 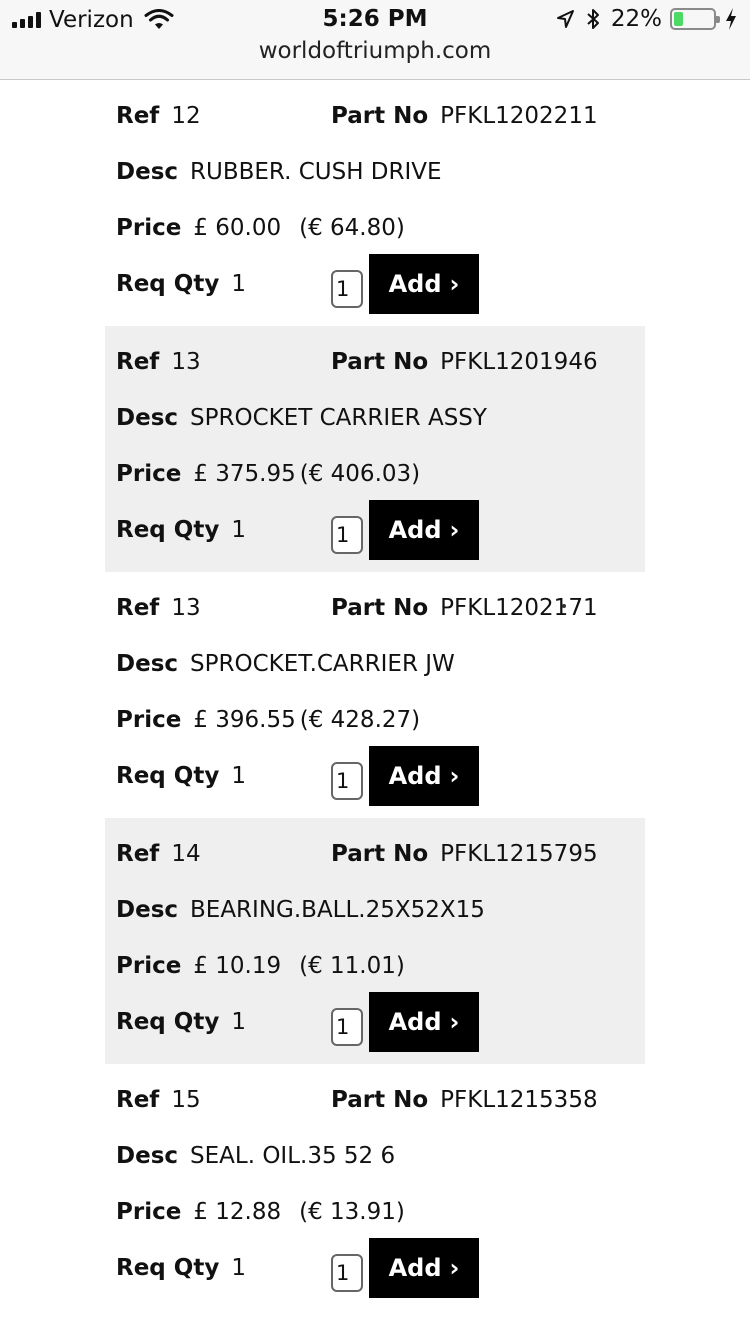 I want to click on battery-percent: 22%, so click(x=636, y=19).